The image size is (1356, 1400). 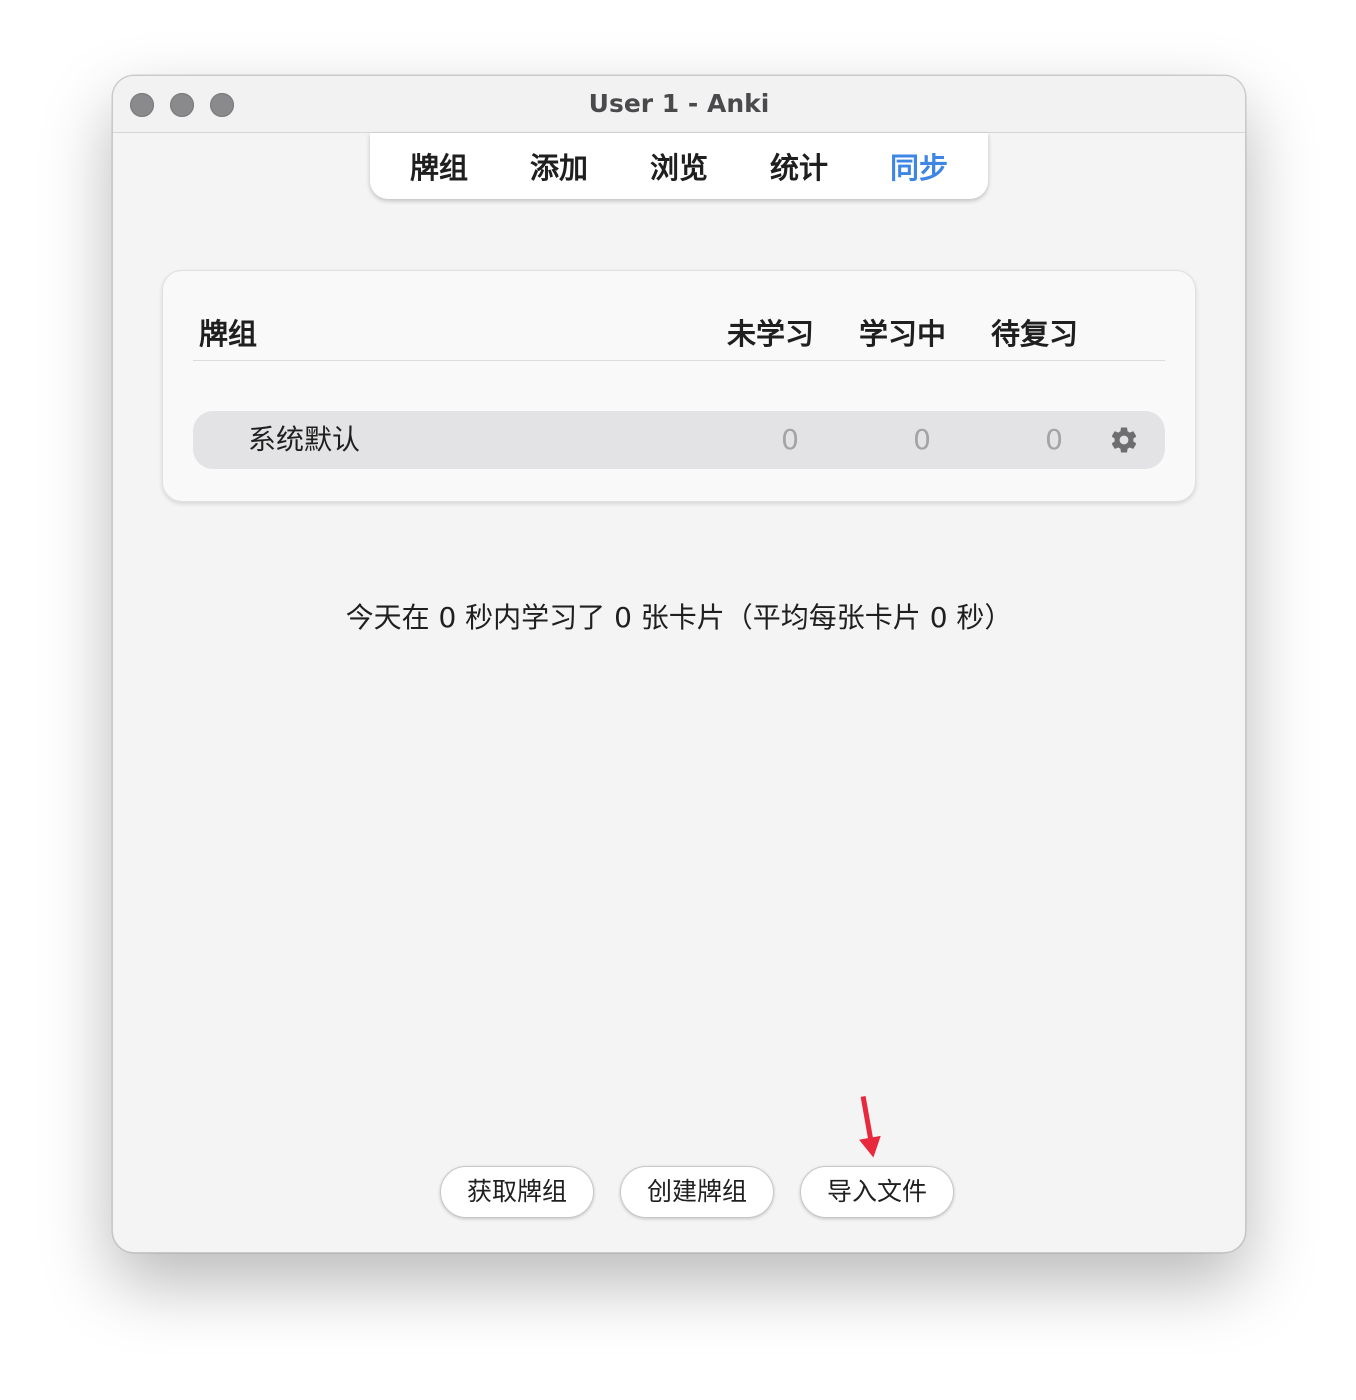 I want to click on deck-row: 系统默认 0 0 0, so click(x=679, y=440).